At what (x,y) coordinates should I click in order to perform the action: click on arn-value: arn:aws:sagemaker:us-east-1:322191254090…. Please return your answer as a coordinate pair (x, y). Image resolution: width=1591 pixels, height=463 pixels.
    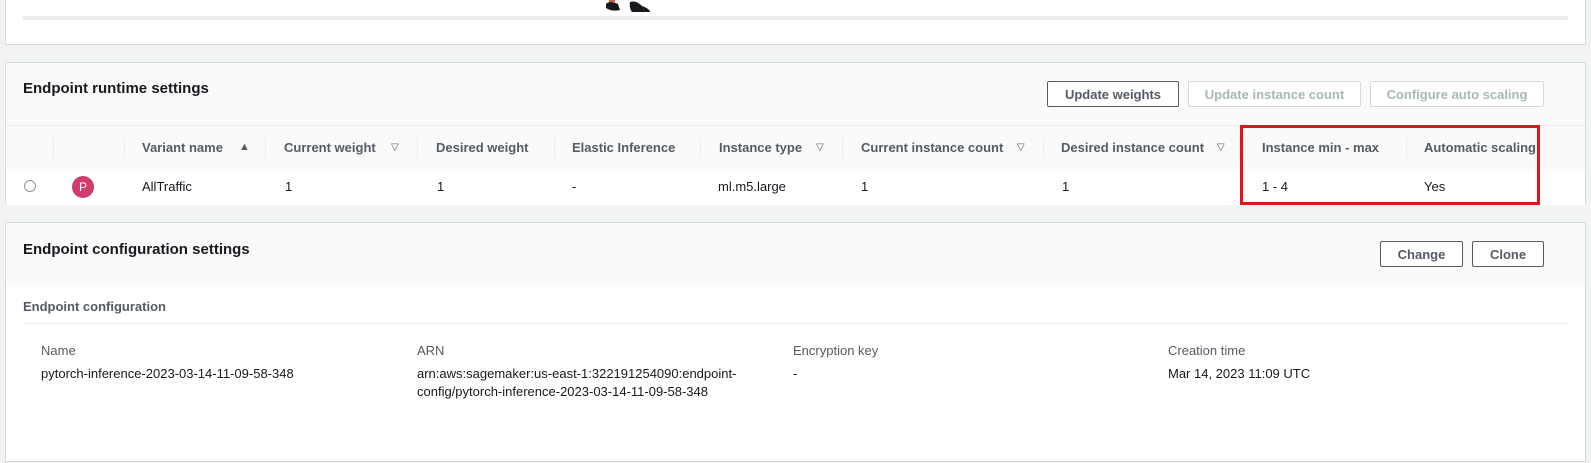
    Looking at the image, I should click on (576, 383).